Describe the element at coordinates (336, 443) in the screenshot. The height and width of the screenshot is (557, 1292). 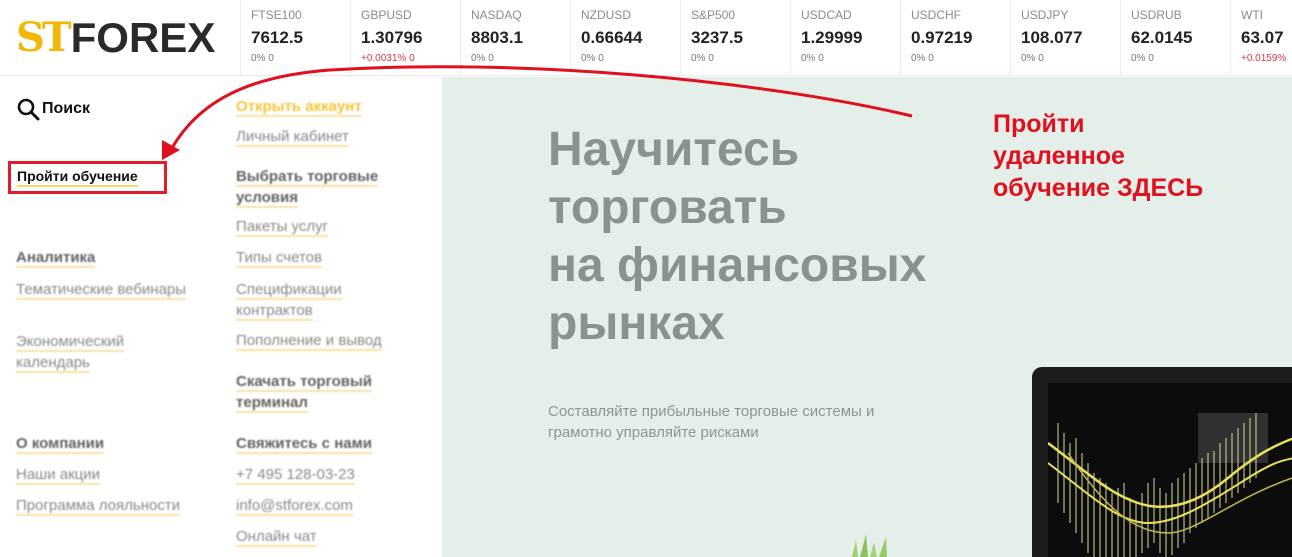
I see `menu-heading-contact: Свяжитесь с нами` at that location.